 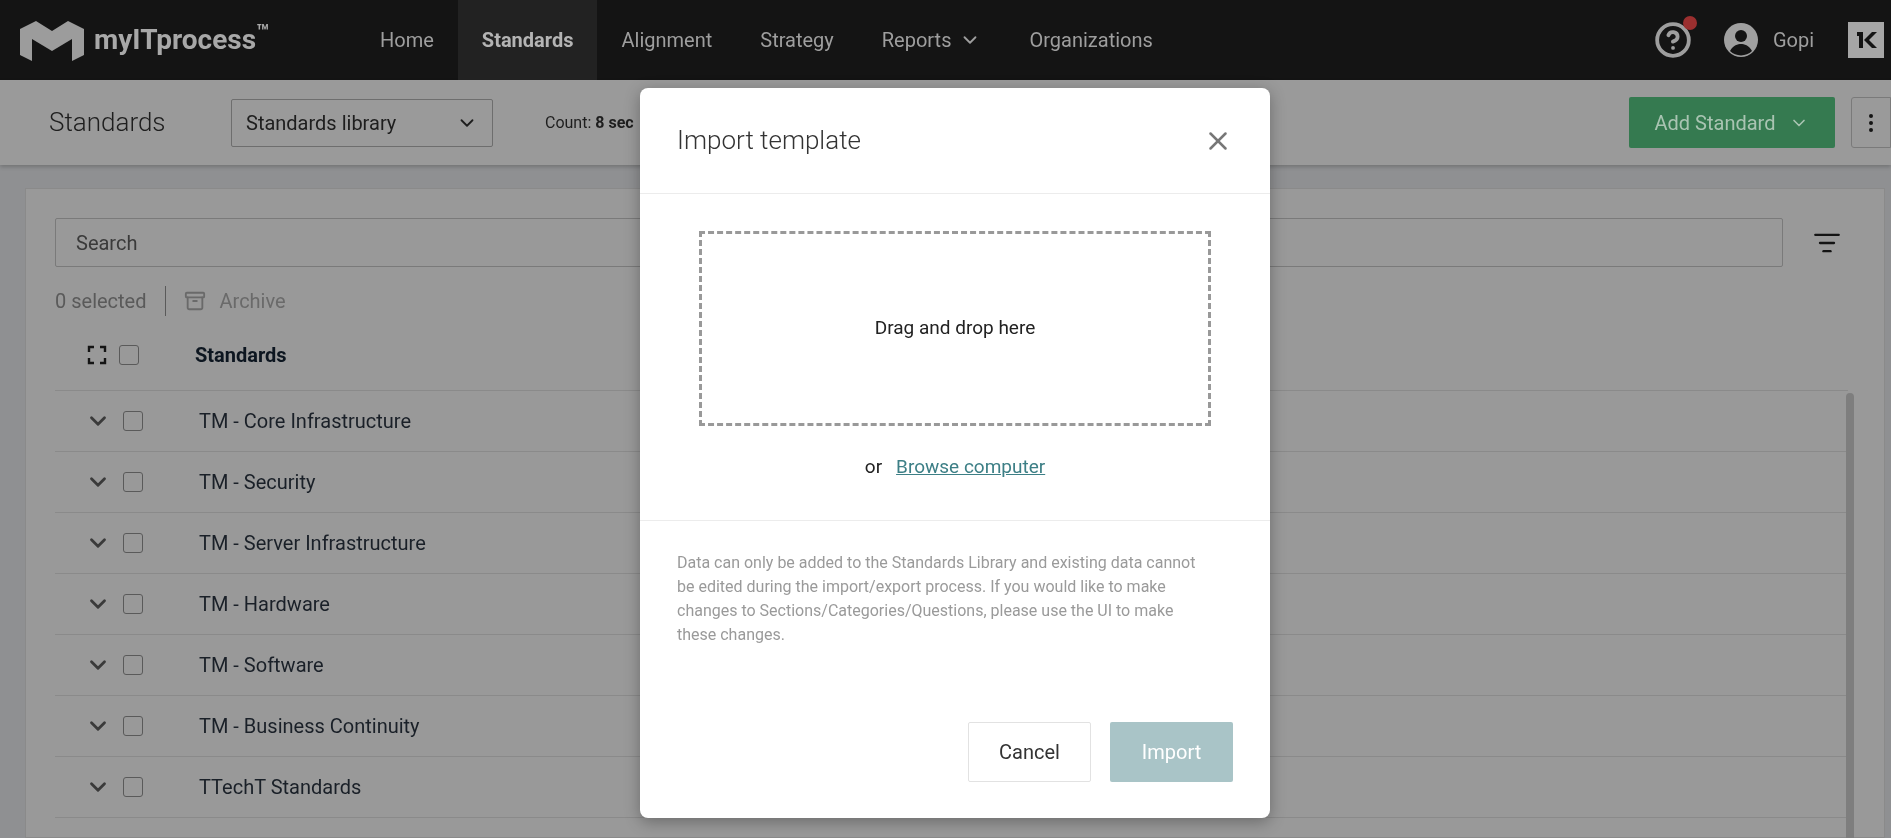 What do you see at coordinates (769, 140) in the screenshot?
I see `dialog-title: Import template` at bounding box center [769, 140].